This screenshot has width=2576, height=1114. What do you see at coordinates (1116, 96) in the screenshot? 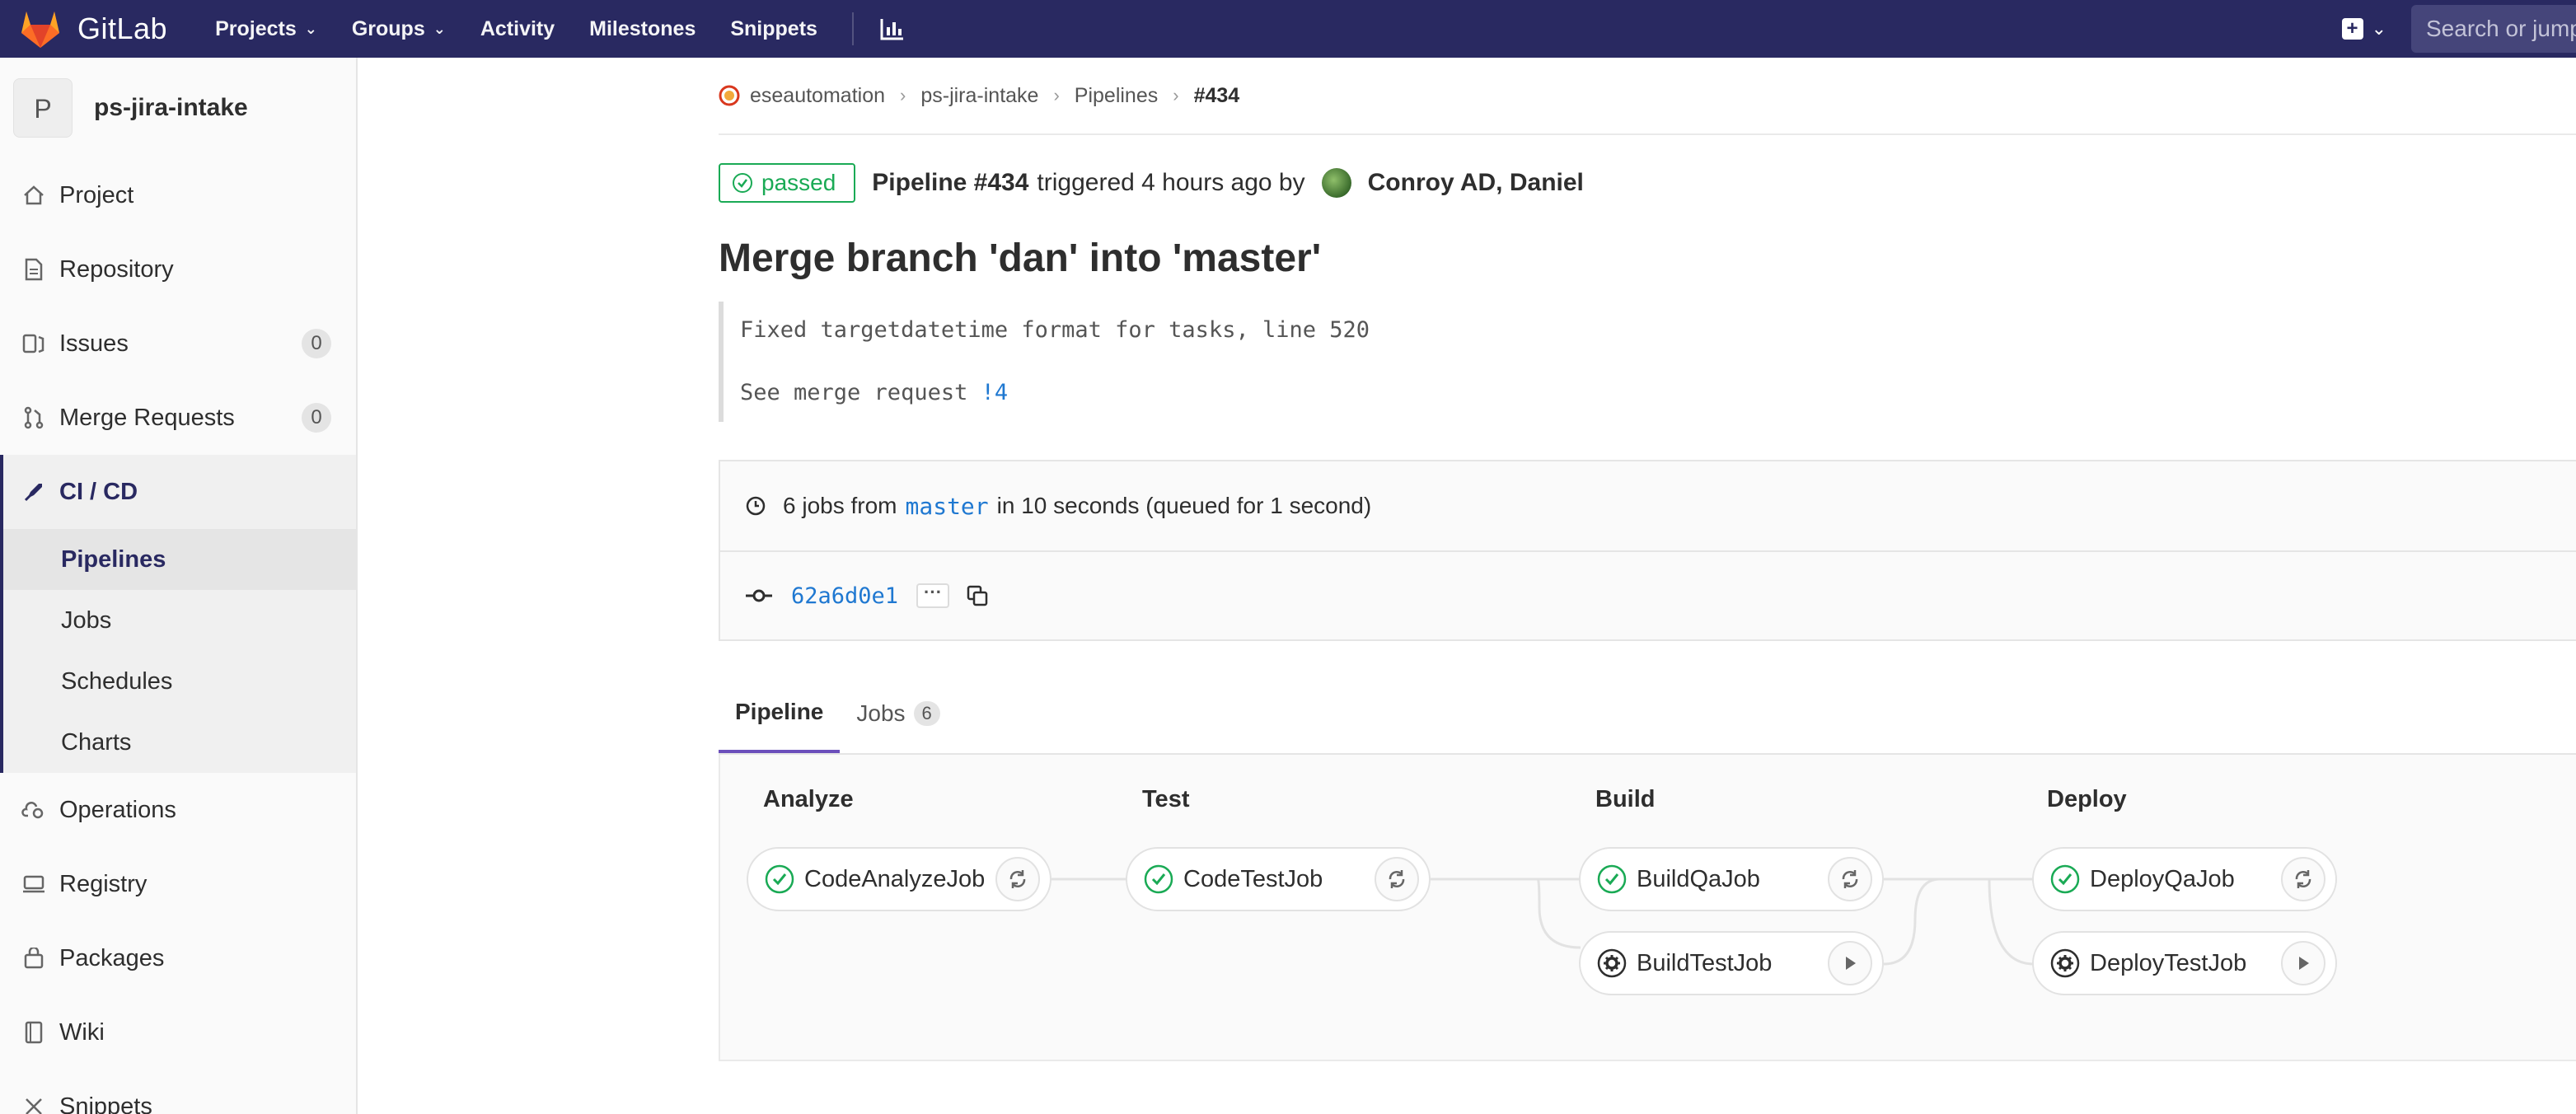
I see `breadcrumb-pipelines: Pipelines` at bounding box center [1116, 96].